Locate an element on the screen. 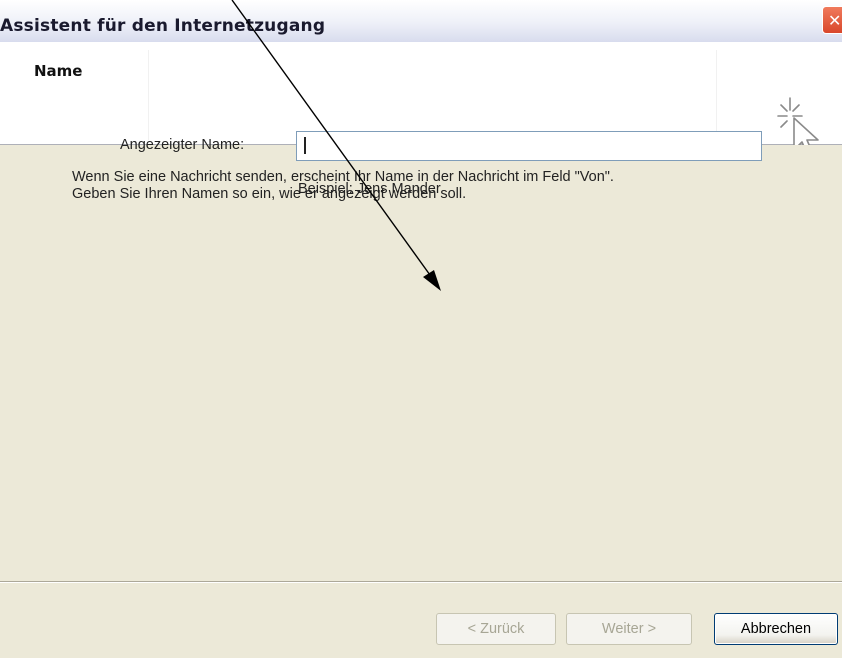 Image resolution: width=842 pixels, height=666 pixels. display-name-label: Angezeigter Name: is located at coordinates (182, 145).